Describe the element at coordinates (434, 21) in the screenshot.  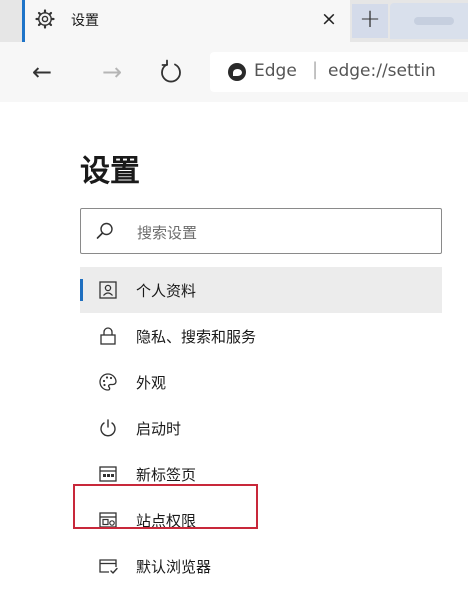
I see `blurred-tab-title` at that location.